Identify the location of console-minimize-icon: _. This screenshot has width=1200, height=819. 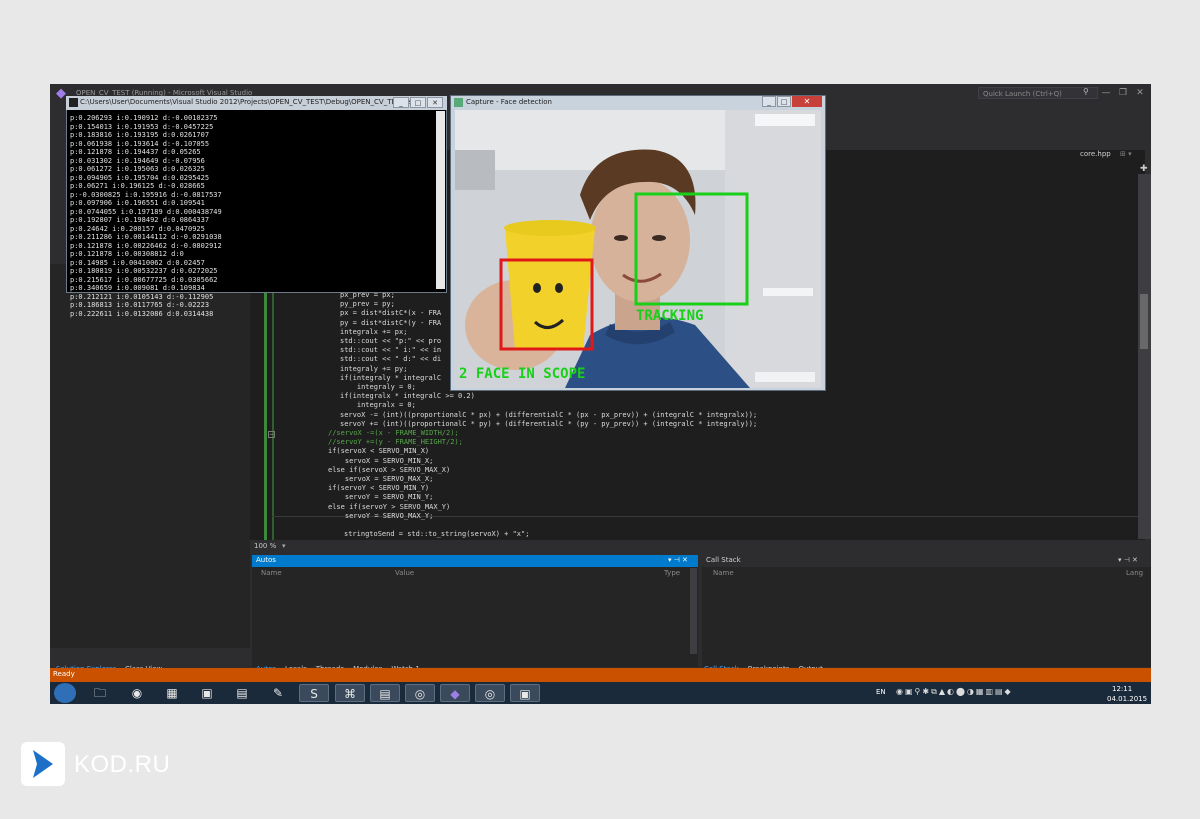
(401, 102).